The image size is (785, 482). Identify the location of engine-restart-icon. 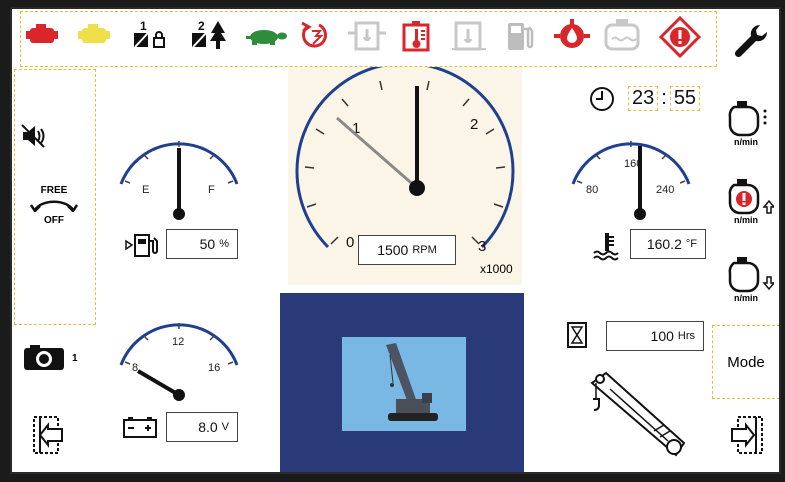
(316, 37).